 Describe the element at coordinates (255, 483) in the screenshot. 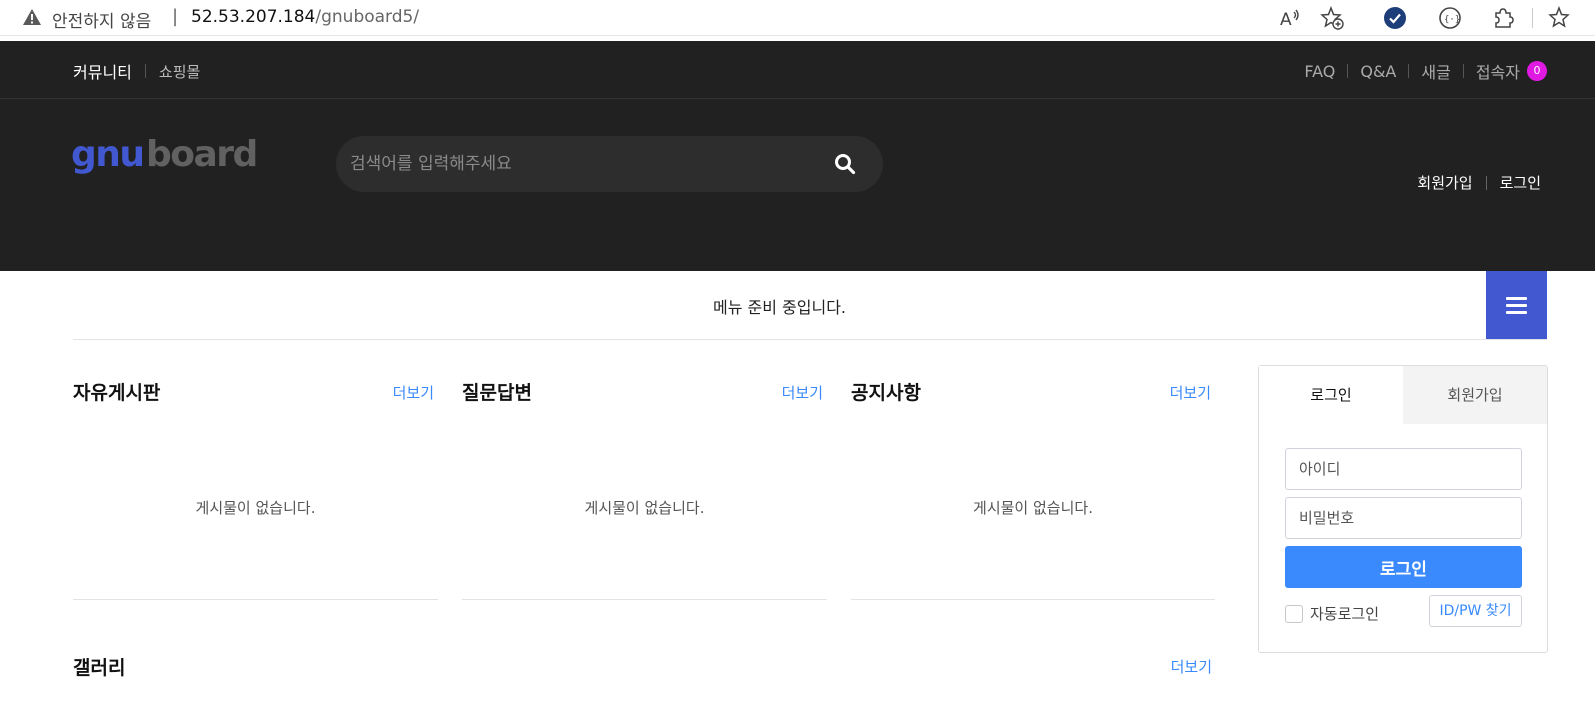

I see `latest-board-free: 자유게시판 더보기 게시물이 없습니다.` at that location.